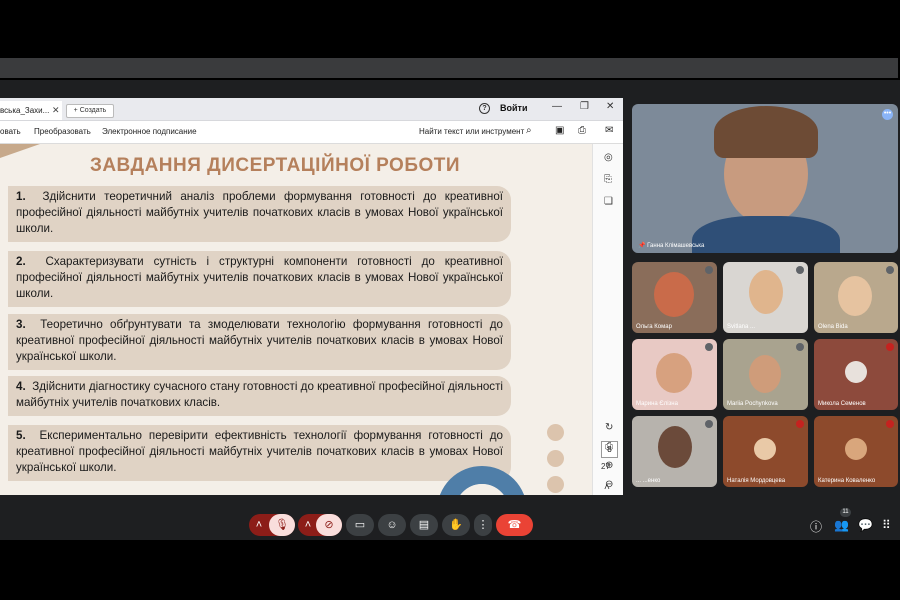 This screenshot has width=900, height=600. I want to click on participant-tile: Olena Bida, so click(856, 297).